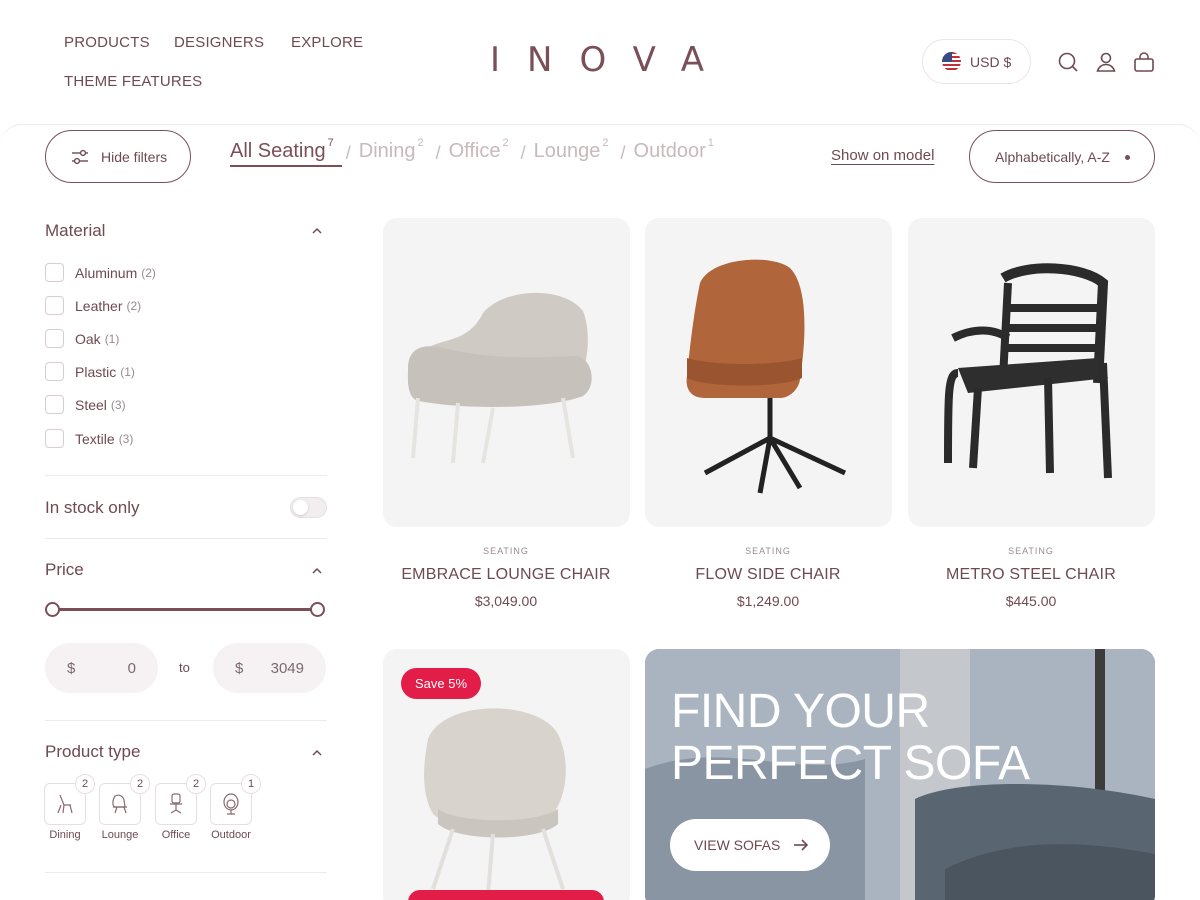  I want to click on material-label: Oak, so click(88, 338).